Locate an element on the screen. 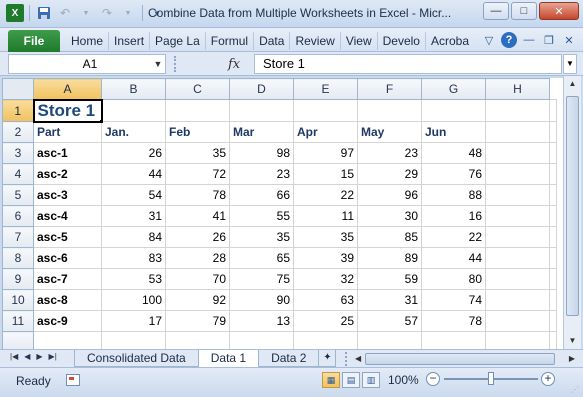  excel-icon: X is located at coordinates (15, 13).